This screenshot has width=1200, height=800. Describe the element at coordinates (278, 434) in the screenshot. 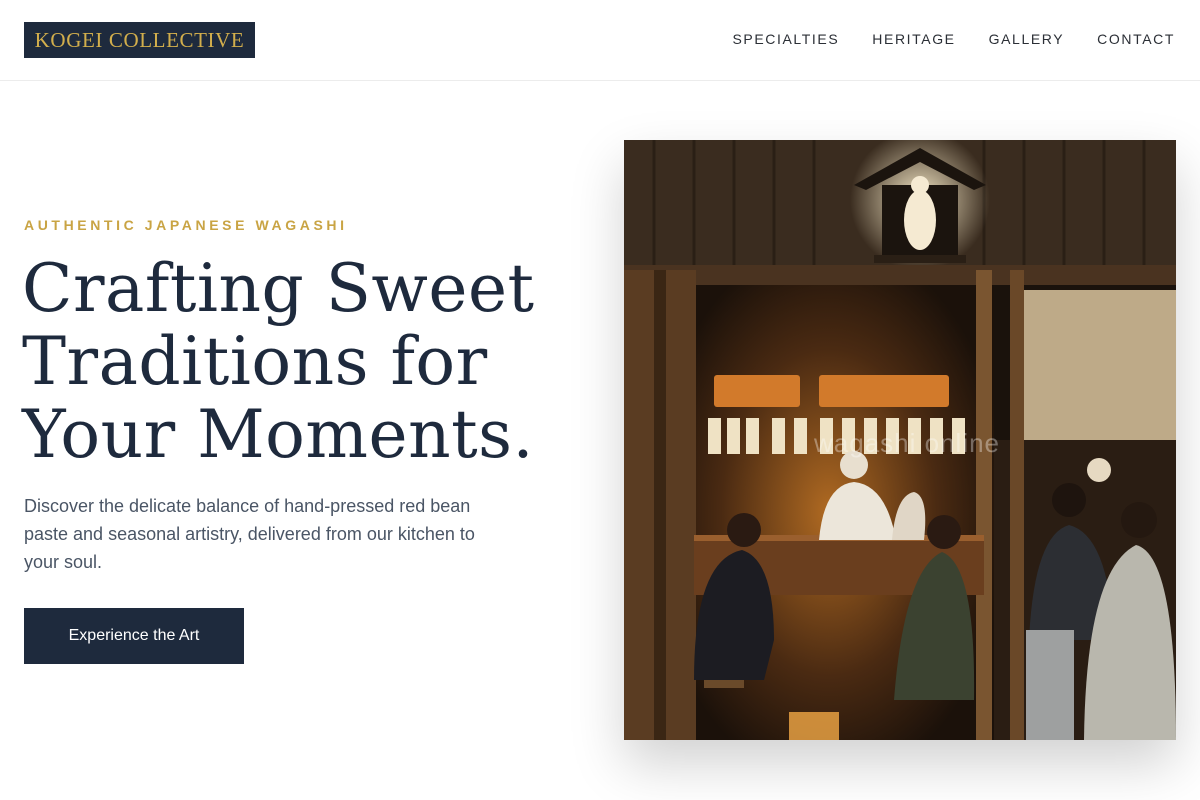

I see `headline-line-3: Your Moments.` at that location.